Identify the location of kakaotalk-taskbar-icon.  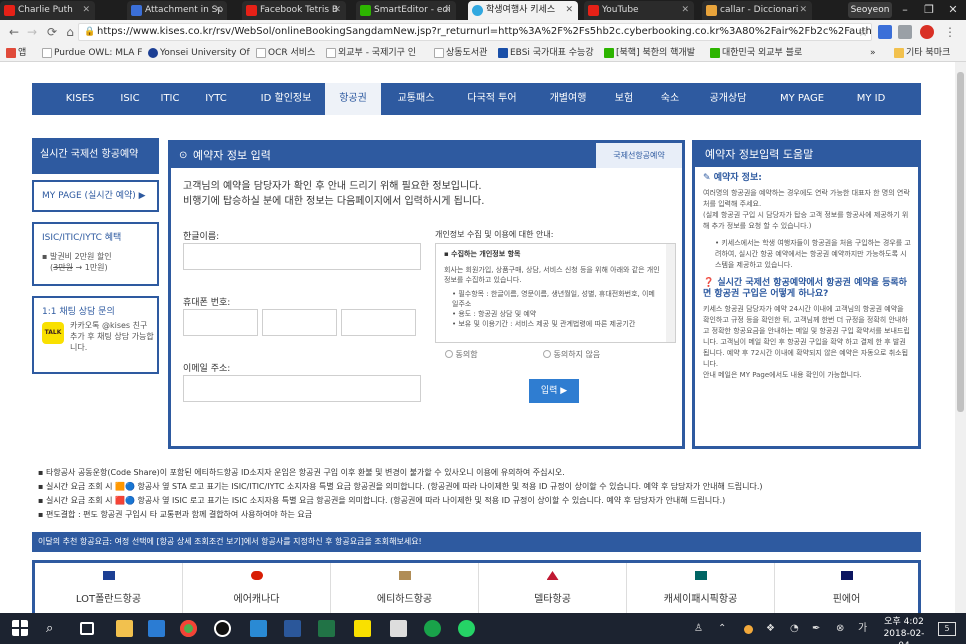
(362, 628).